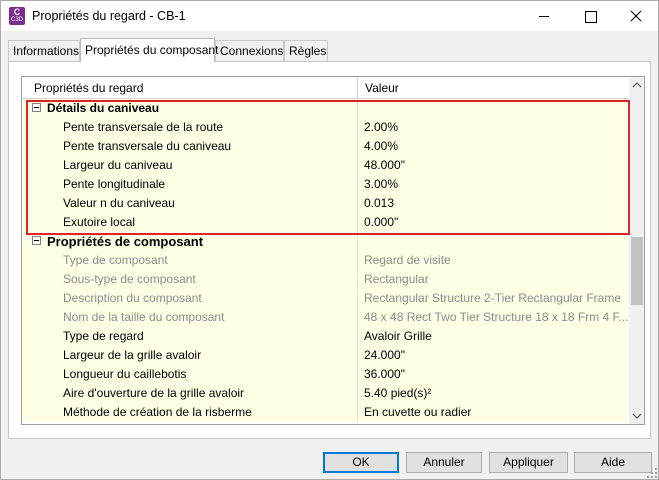 This screenshot has height=480, width=659. Describe the element at coordinates (329, 16) in the screenshot. I see `title-bar: C C3D Propriétés du regard - CB-1` at that location.